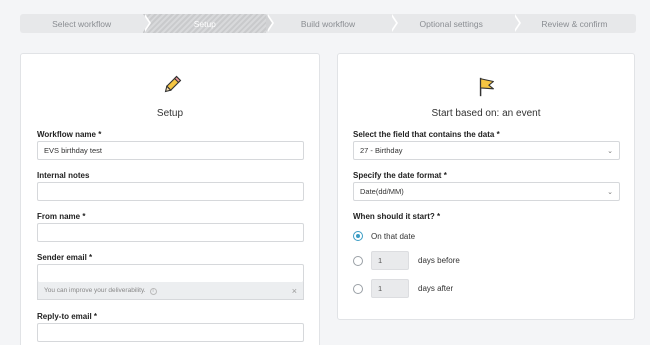 This screenshot has height=345, width=650. What do you see at coordinates (153, 291) in the screenshot?
I see `info-icon: i` at bounding box center [153, 291].